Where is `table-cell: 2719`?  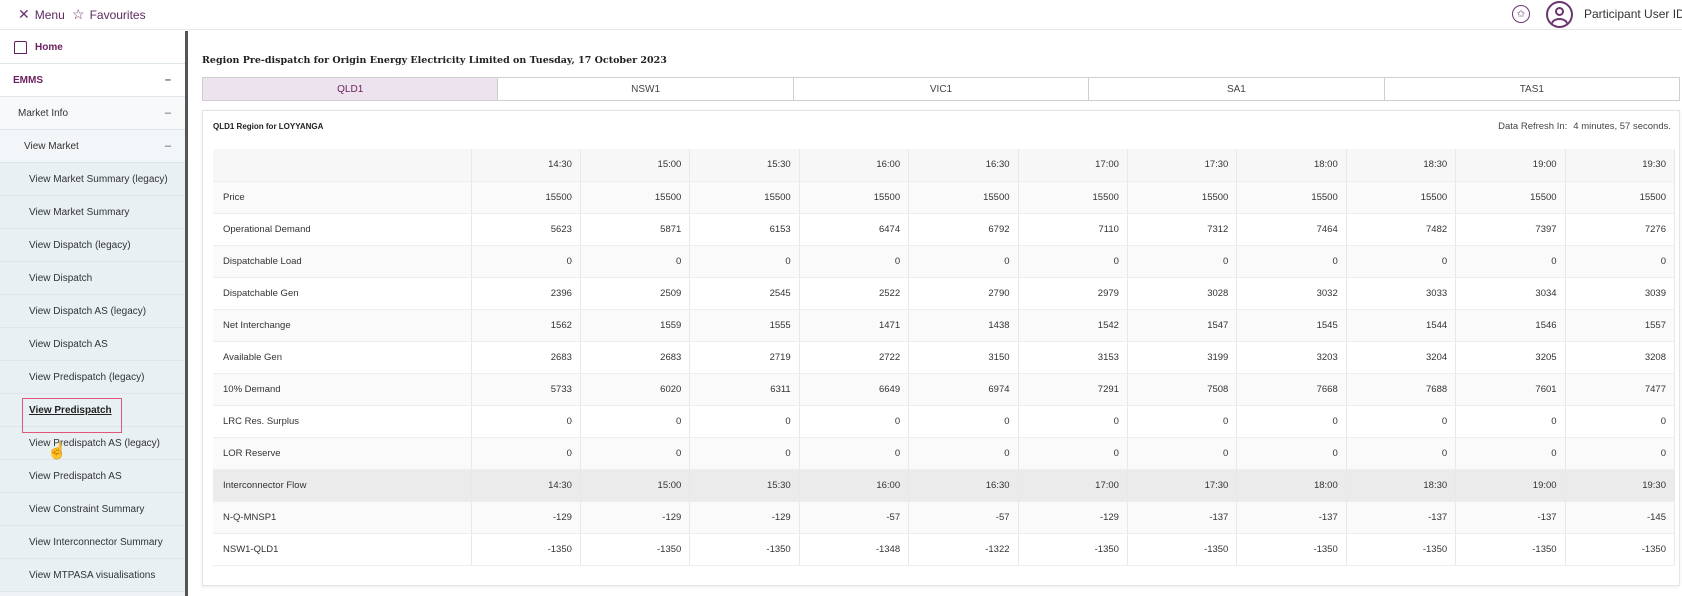 table-cell: 2719 is located at coordinates (744, 357).